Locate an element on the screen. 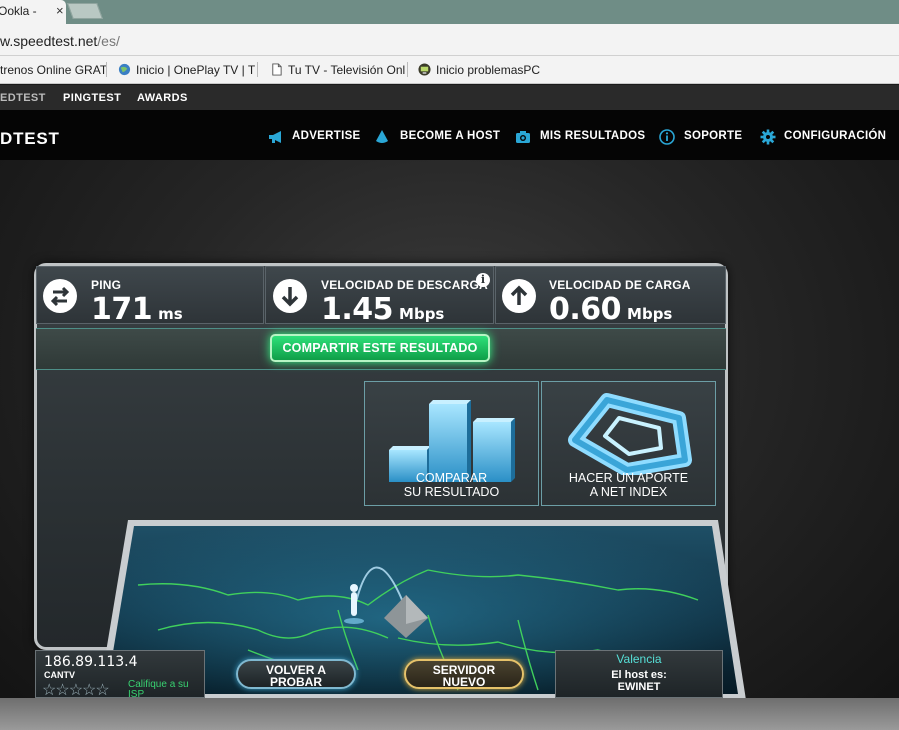 The image size is (899, 730). new-tab-button is located at coordinates (85, 11).